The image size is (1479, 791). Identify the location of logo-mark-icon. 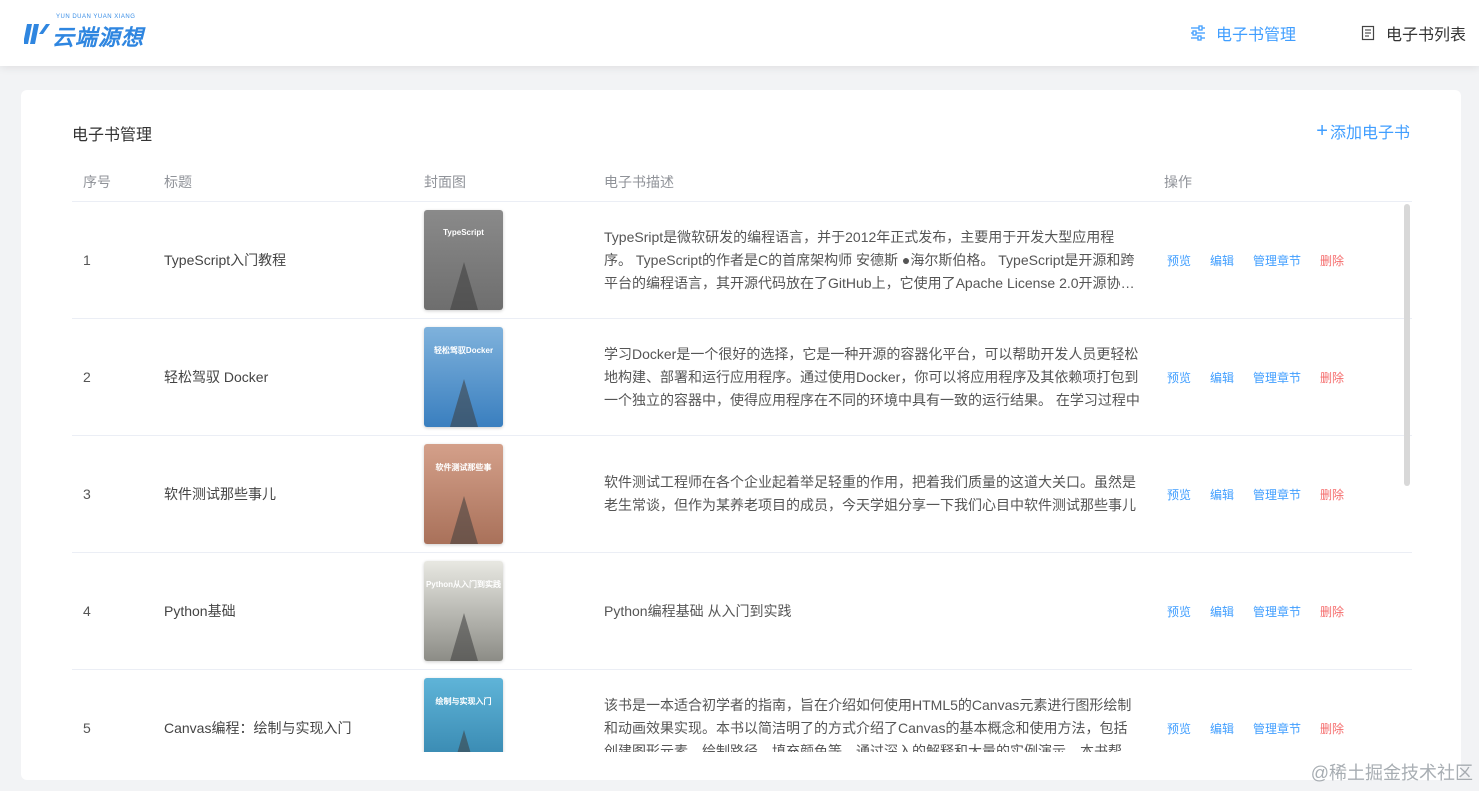
(37, 34).